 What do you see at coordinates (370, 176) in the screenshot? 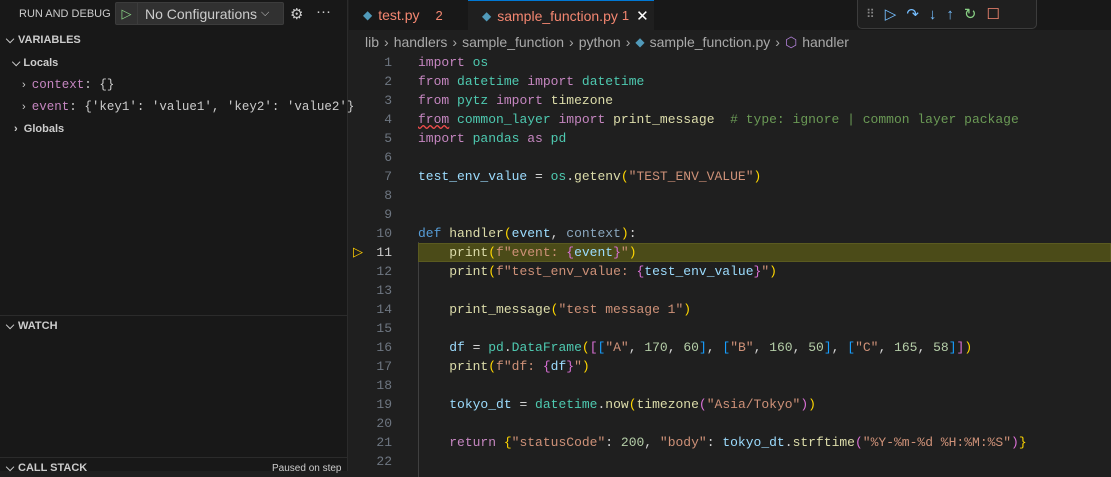
I see `line-number: 7` at bounding box center [370, 176].